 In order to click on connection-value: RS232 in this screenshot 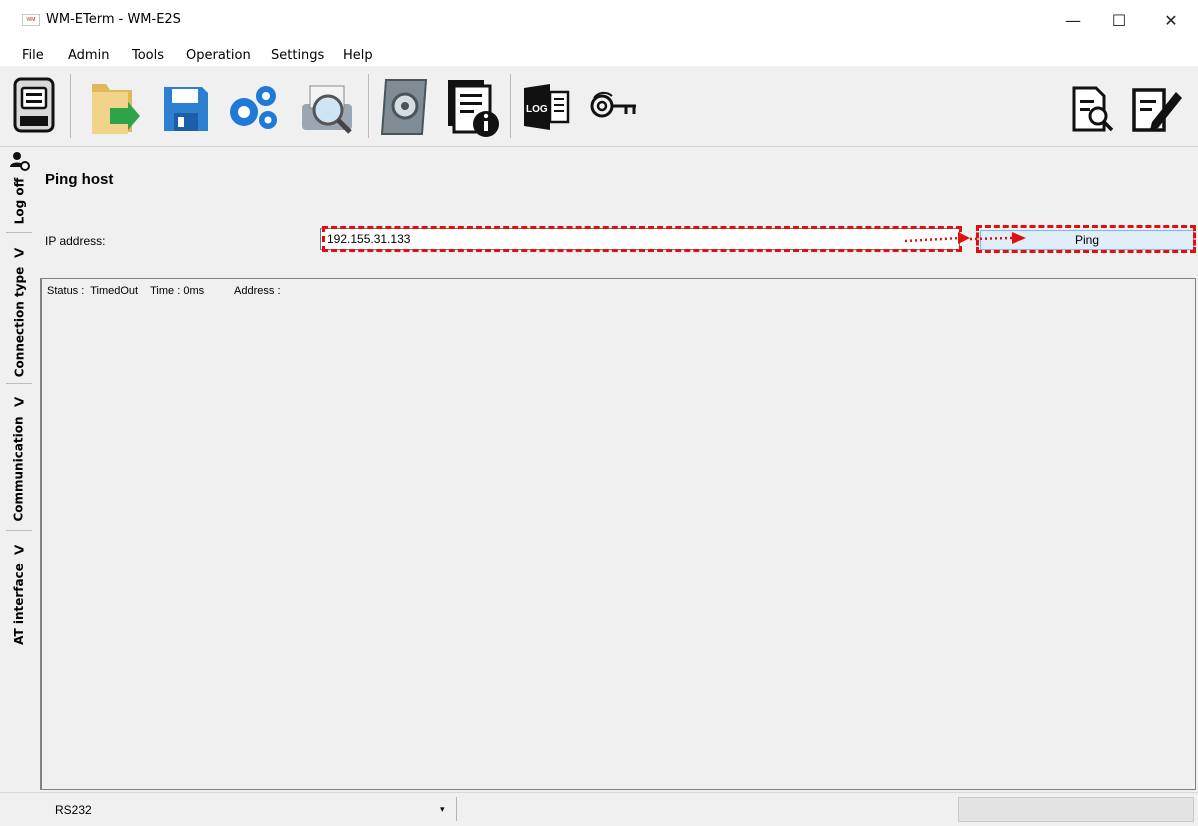, I will do `click(73, 810)`.